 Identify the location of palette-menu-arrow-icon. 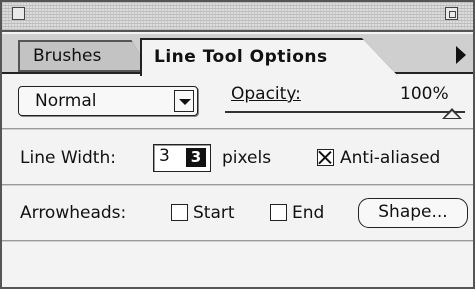
(461, 55).